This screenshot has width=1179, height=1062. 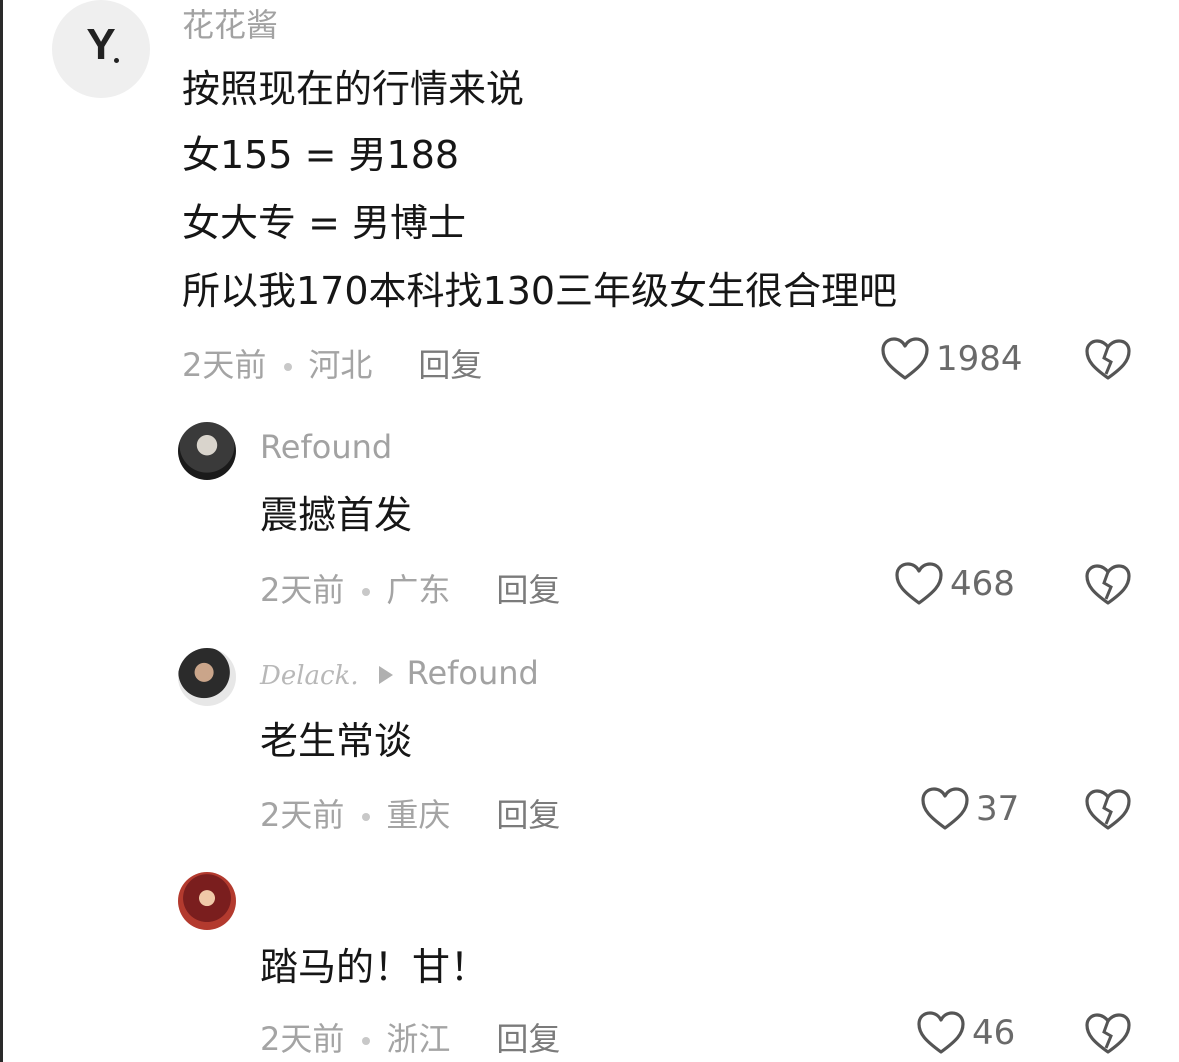 I want to click on like-count: 46, so click(x=994, y=1033).